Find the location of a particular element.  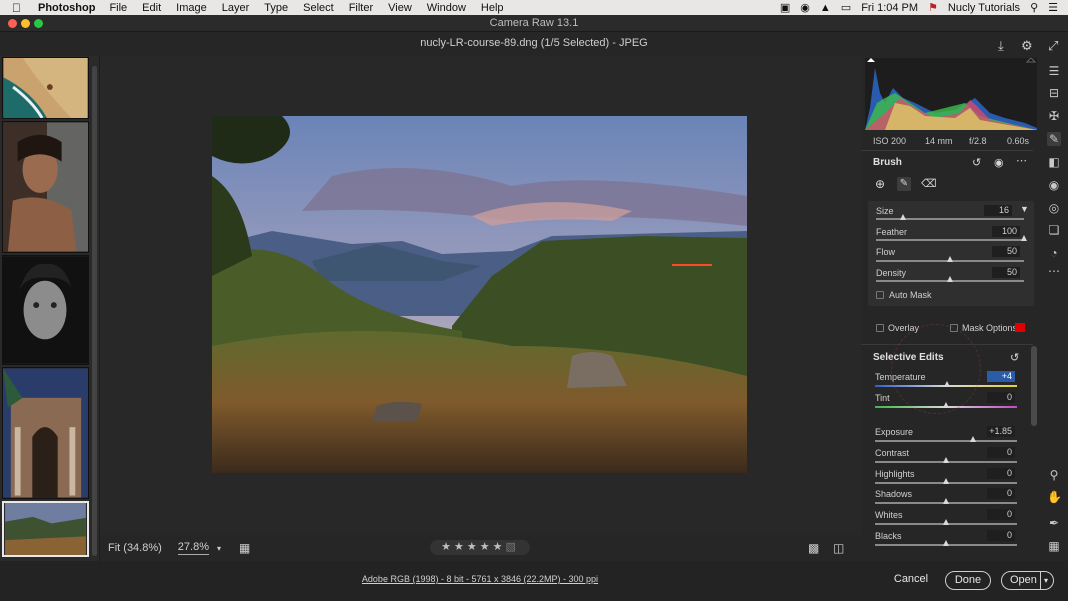

fullscreen-icon: ⤢ is located at coordinates (1053, 46).